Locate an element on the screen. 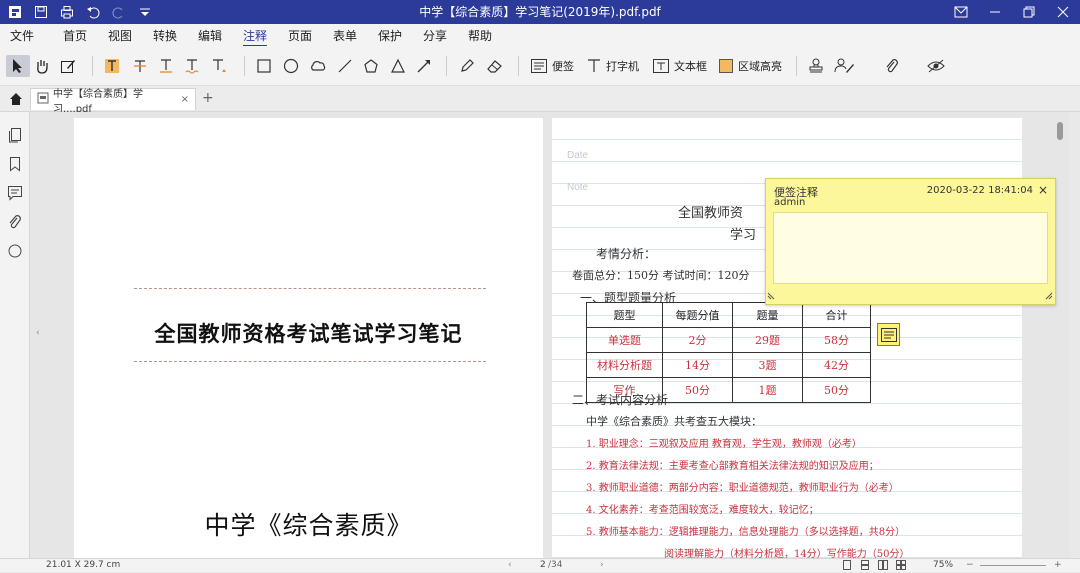 The image size is (1080, 573). cloud-tool is located at coordinates (319, 66).